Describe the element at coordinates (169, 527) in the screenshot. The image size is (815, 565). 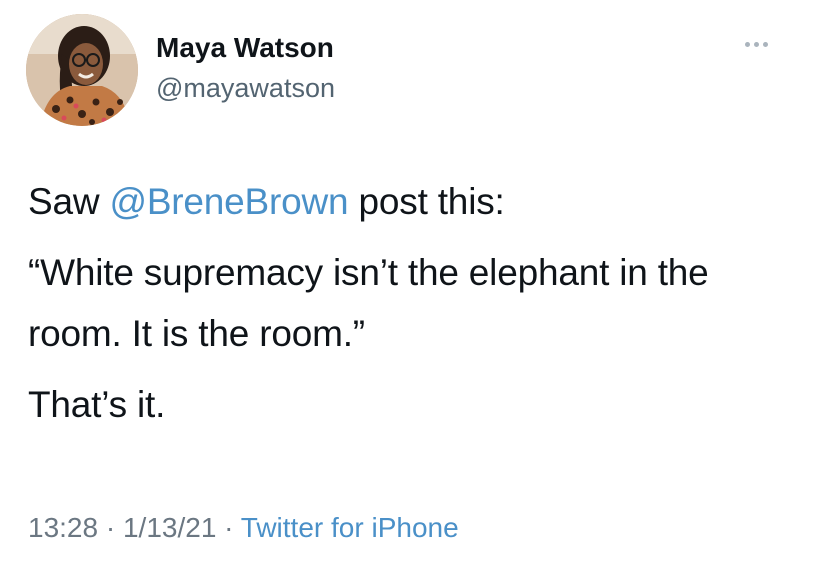
I see `tweet-date: 1/13/21` at that location.